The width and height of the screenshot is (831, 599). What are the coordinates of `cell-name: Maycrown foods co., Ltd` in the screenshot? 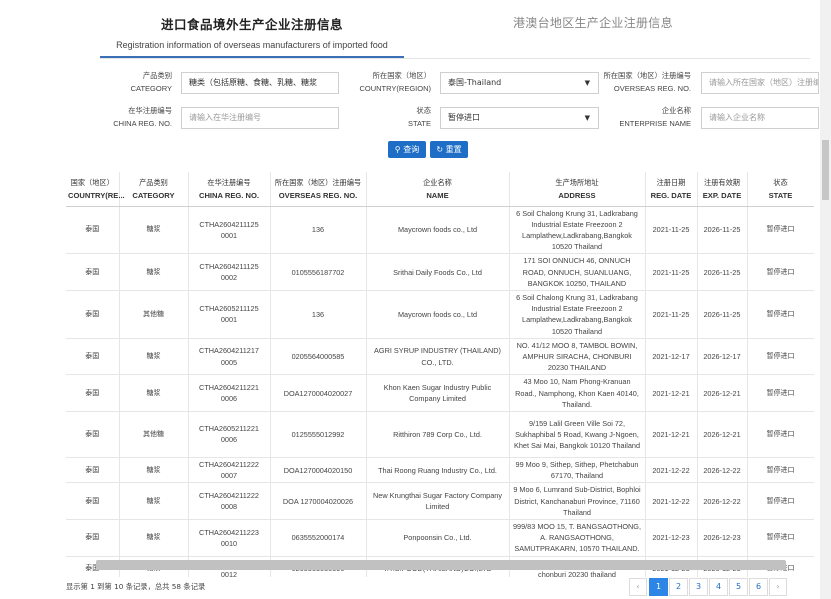 It's located at (438, 230).